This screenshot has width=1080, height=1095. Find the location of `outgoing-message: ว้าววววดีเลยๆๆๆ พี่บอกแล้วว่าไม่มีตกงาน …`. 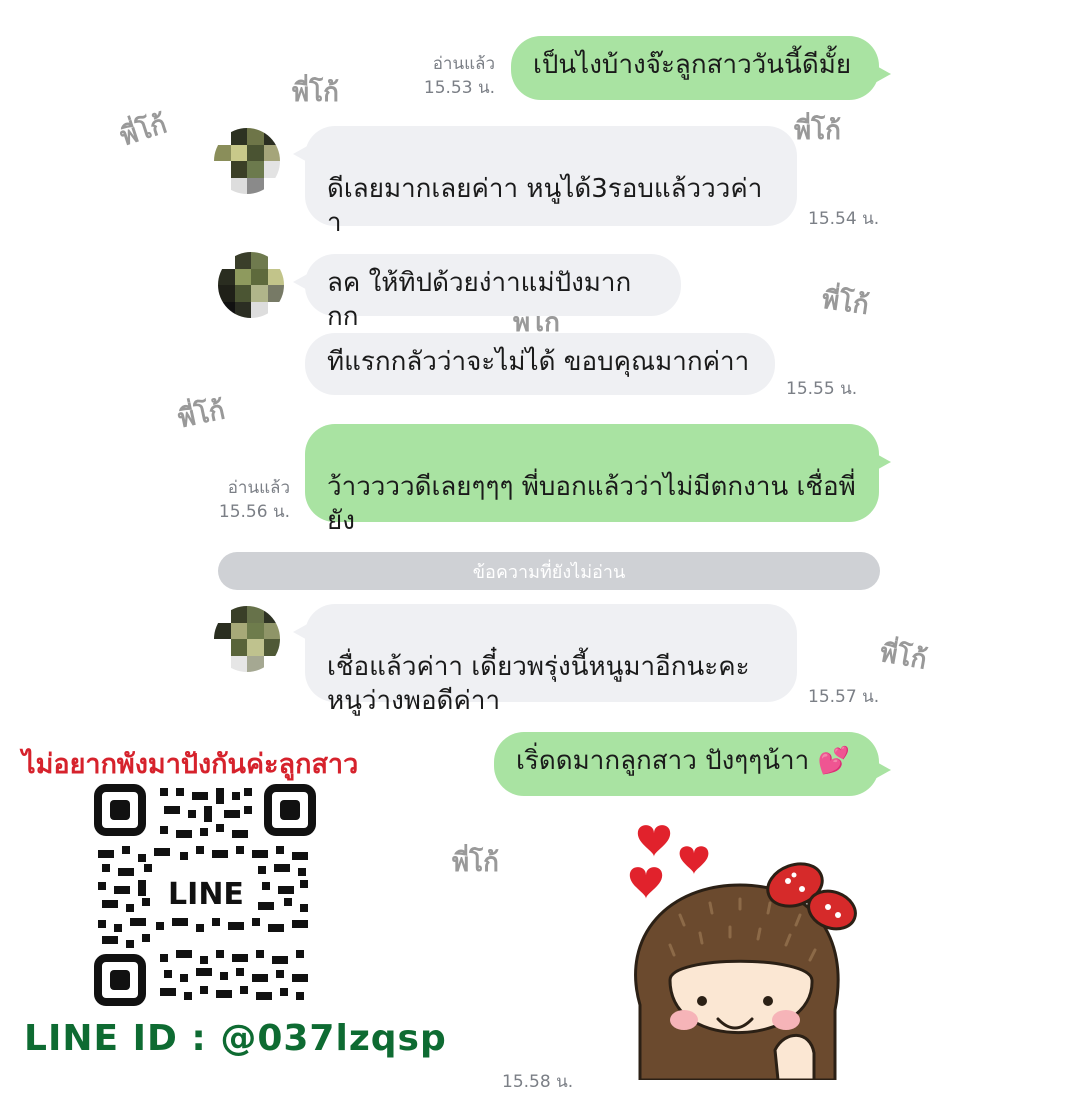

outgoing-message: ว้าววววดีเลยๆๆๆ พี่บอกแล้วว่าไม่มีตกงาน … is located at coordinates (598, 480).